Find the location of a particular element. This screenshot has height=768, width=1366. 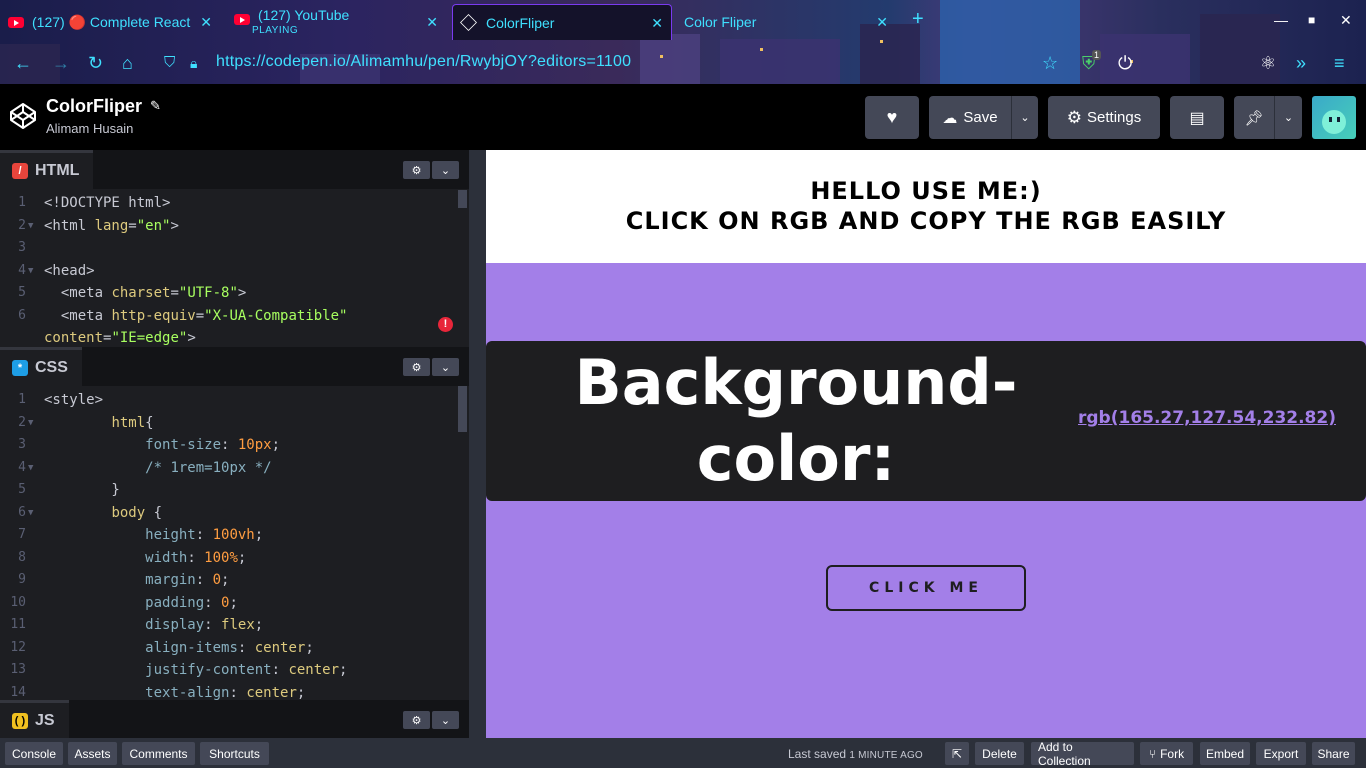

tab-color-fliper: Color Fliper ✕ is located at coordinates (787, 22).